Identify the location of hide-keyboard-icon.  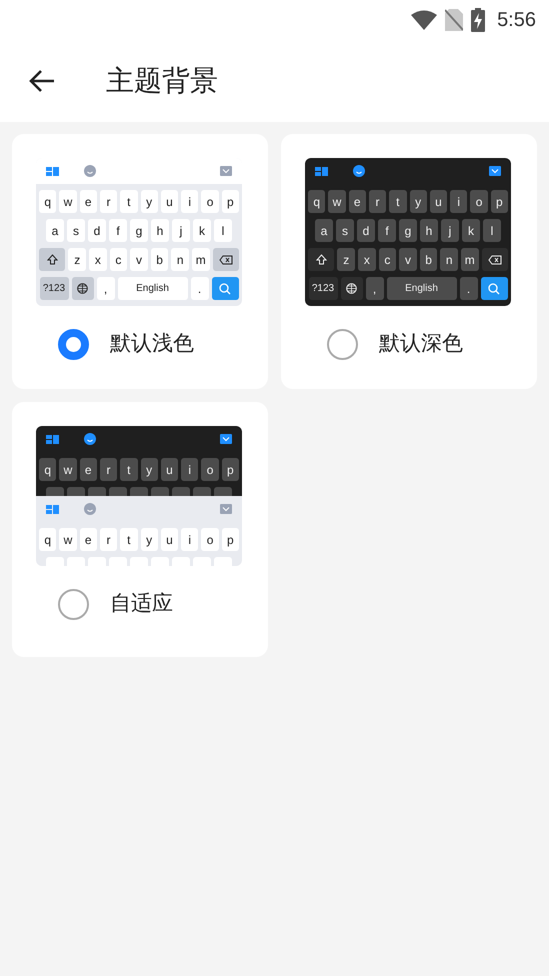
(226, 171).